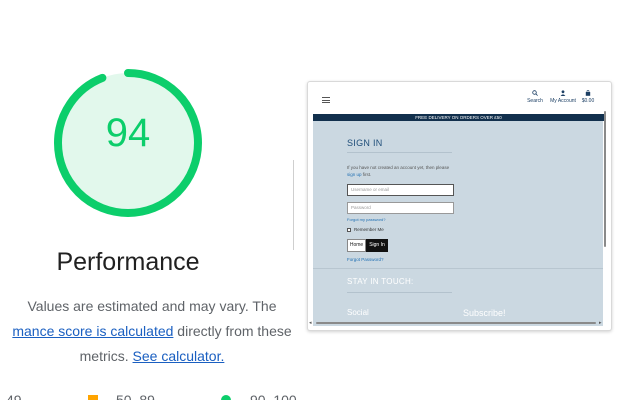 The width and height of the screenshot is (620, 400). I want to click on divider, so click(293, 205).